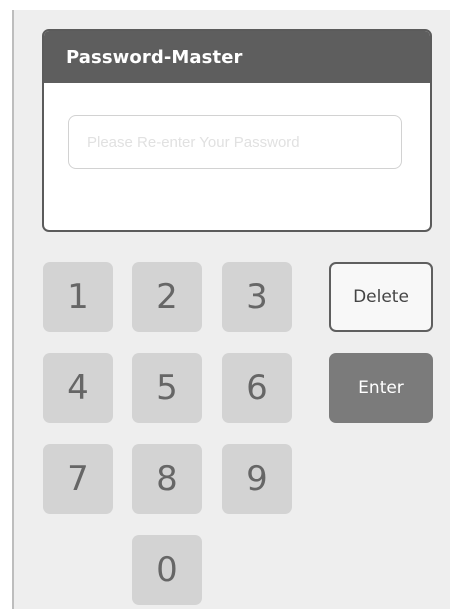  I want to click on keypad-key-7: 7, so click(78, 479).